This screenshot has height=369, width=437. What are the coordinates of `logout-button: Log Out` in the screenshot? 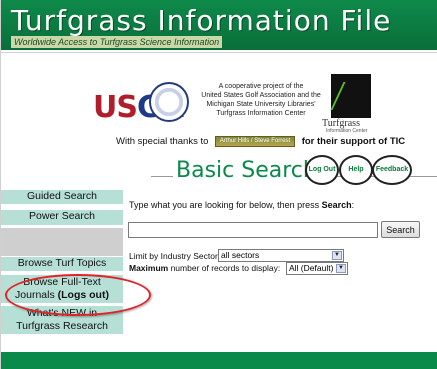 It's located at (322, 170).